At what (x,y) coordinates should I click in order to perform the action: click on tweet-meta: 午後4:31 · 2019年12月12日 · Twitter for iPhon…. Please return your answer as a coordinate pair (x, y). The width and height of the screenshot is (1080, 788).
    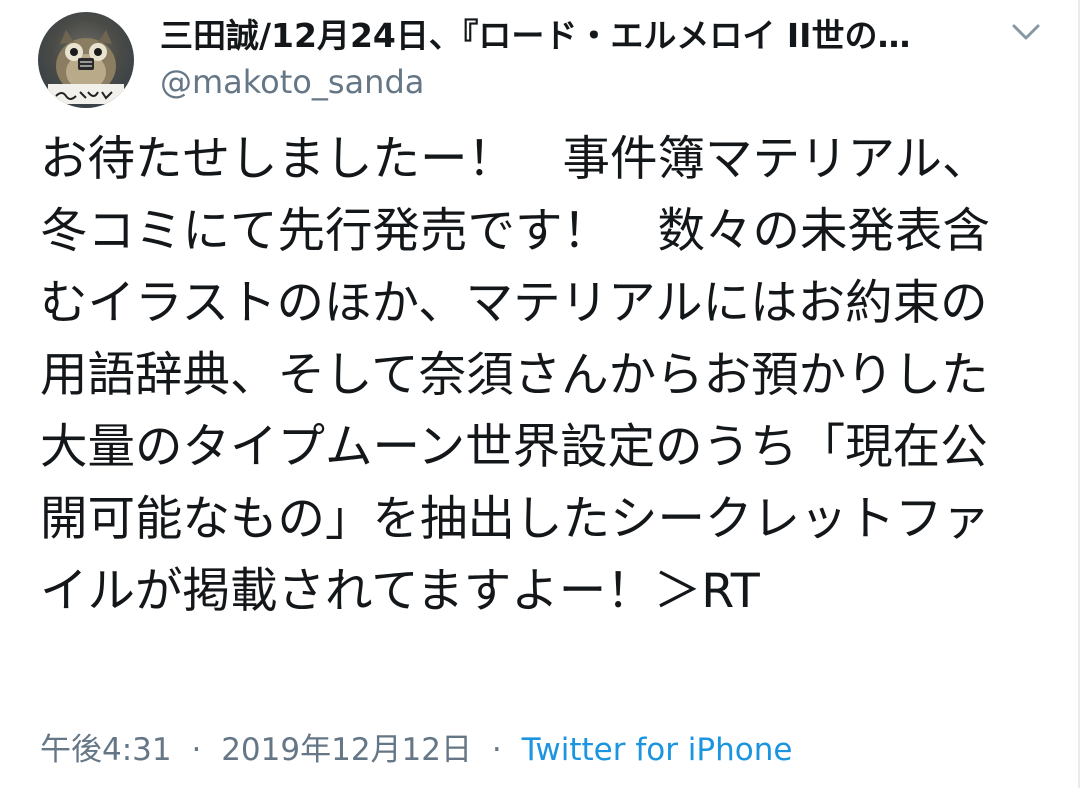
    Looking at the image, I should click on (416, 750).